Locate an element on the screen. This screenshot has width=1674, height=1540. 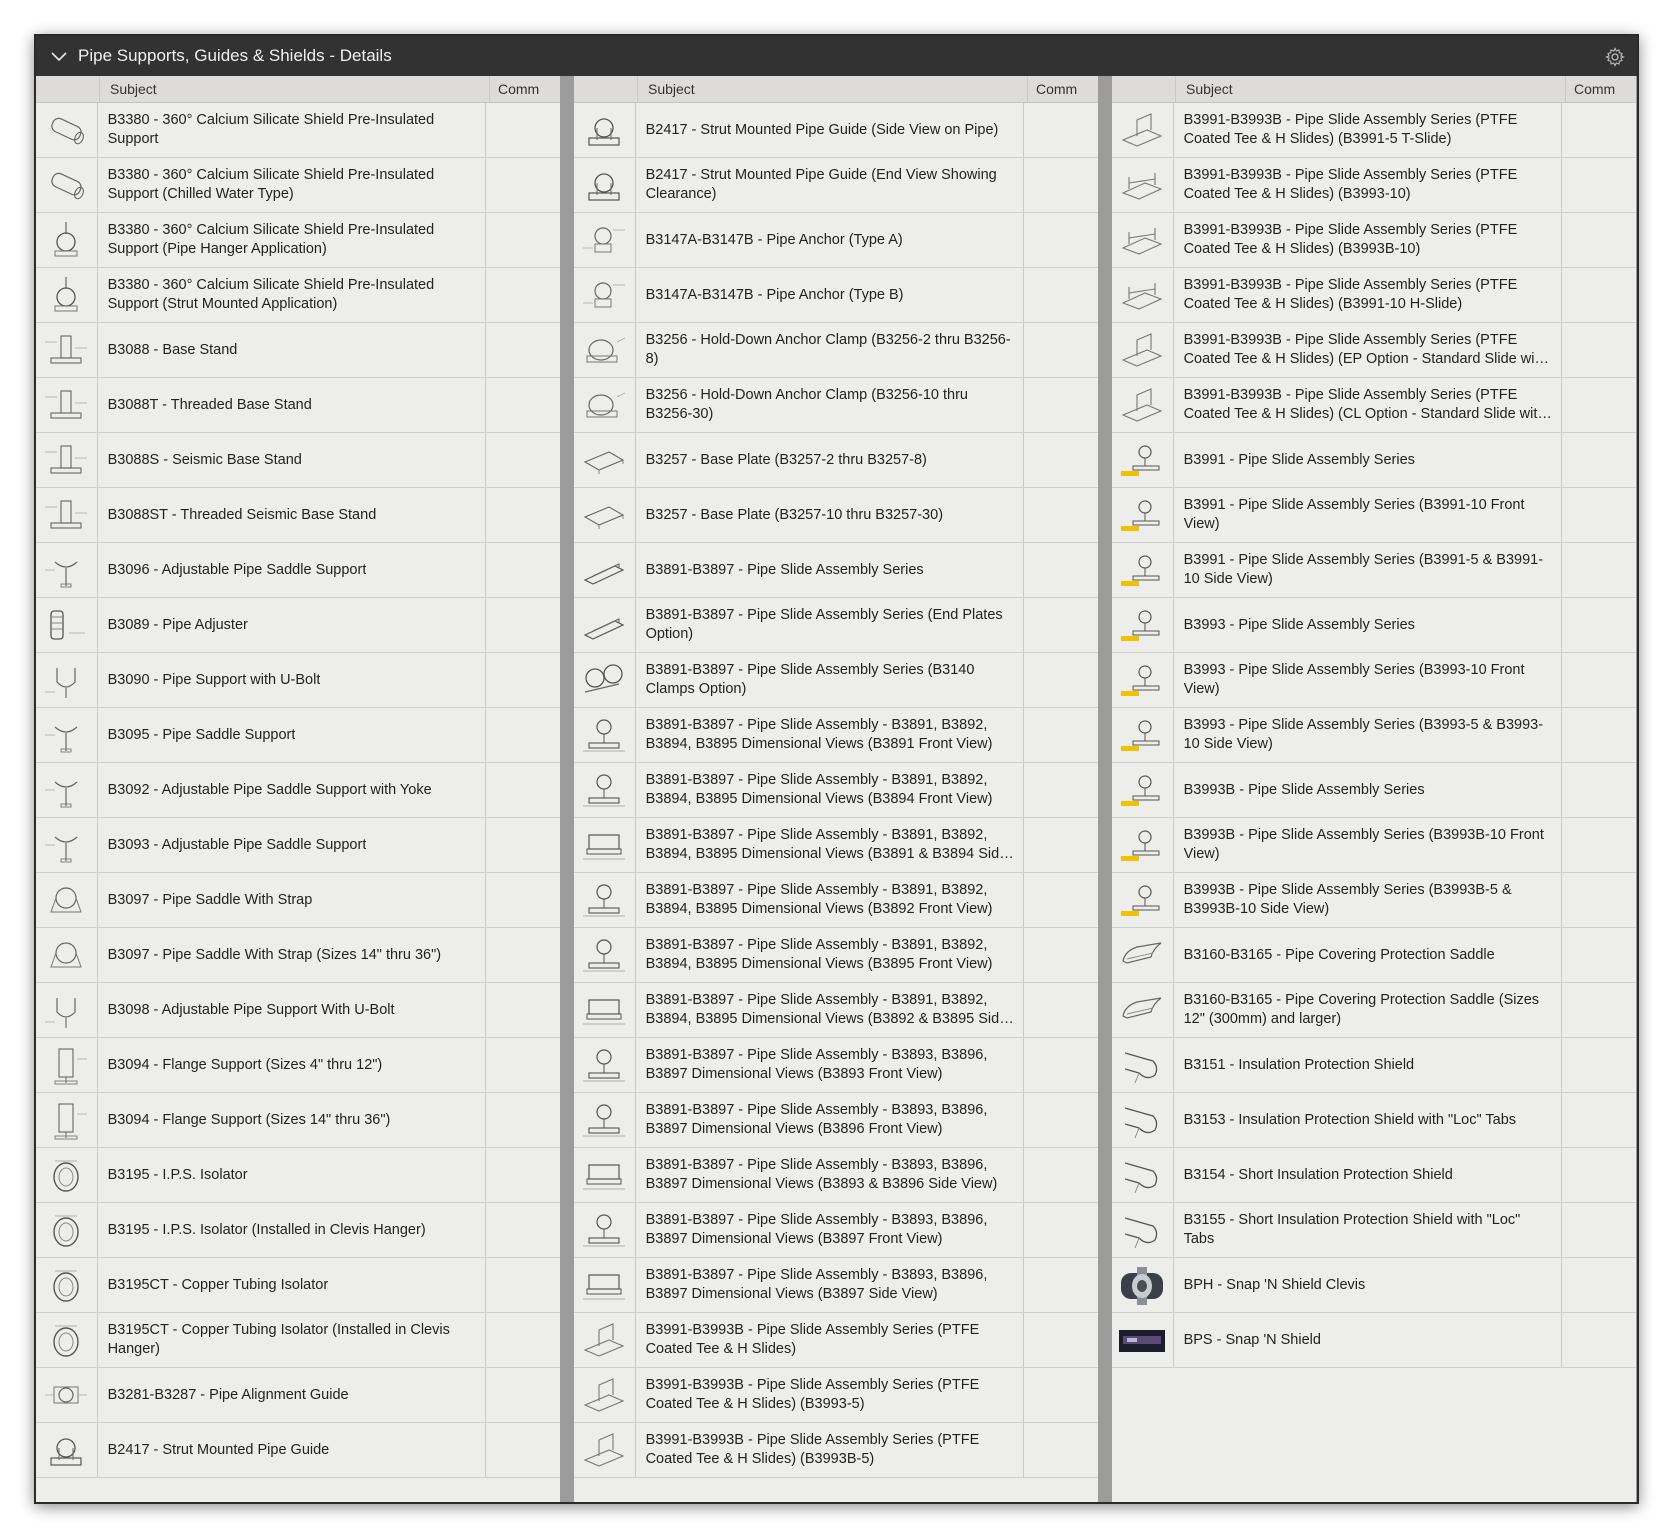
list-item: BPH - Snap 'N Shield Clevis is located at coordinates (1374, 1285).